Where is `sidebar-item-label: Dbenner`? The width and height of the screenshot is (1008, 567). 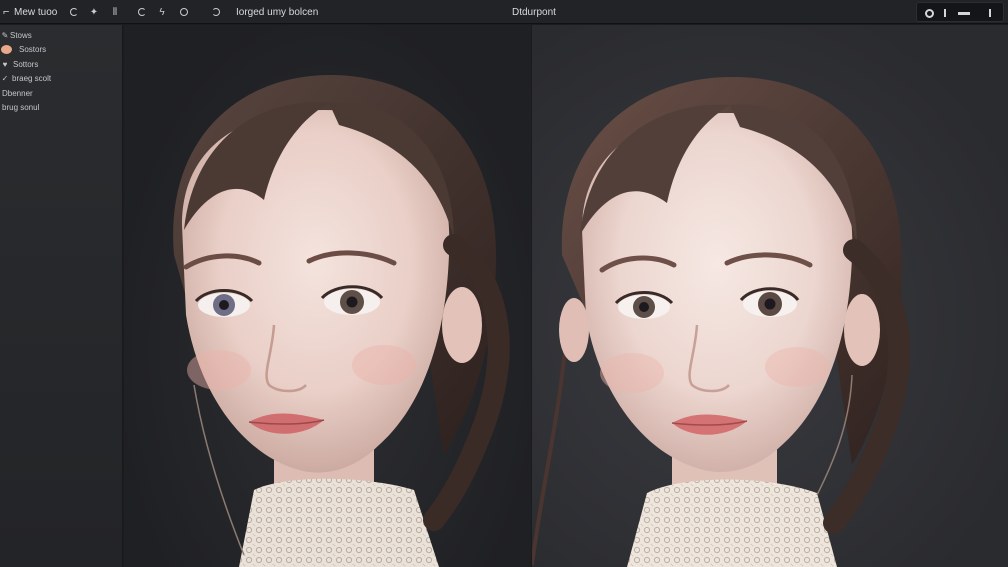 sidebar-item-label: Dbenner is located at coordinates (17, 93).